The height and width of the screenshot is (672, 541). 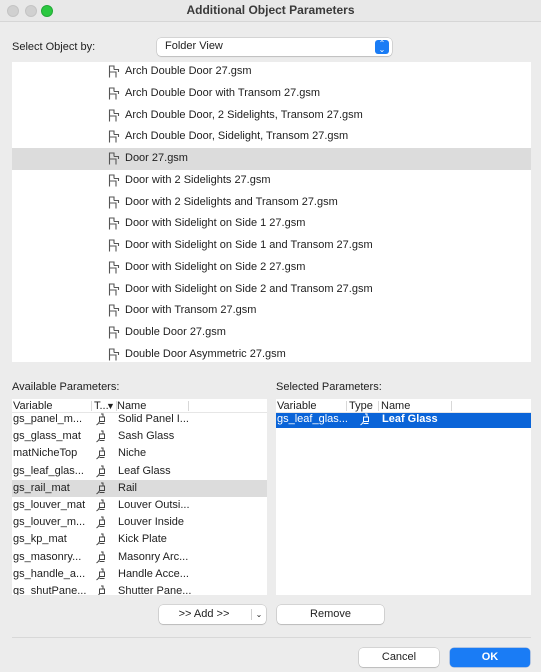 What do you see at coordinates (110, 406) in the screenshot?
I see `sort-descending-icon: ▼` at bounding box center [110, 406].